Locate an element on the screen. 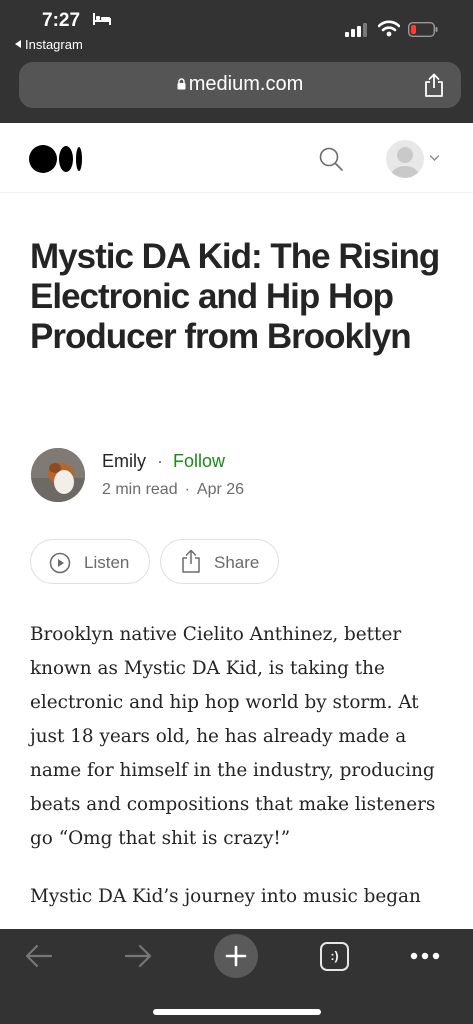 This screenshot has width=473, height=1024. more-icon is located at coordinates (425, 956).